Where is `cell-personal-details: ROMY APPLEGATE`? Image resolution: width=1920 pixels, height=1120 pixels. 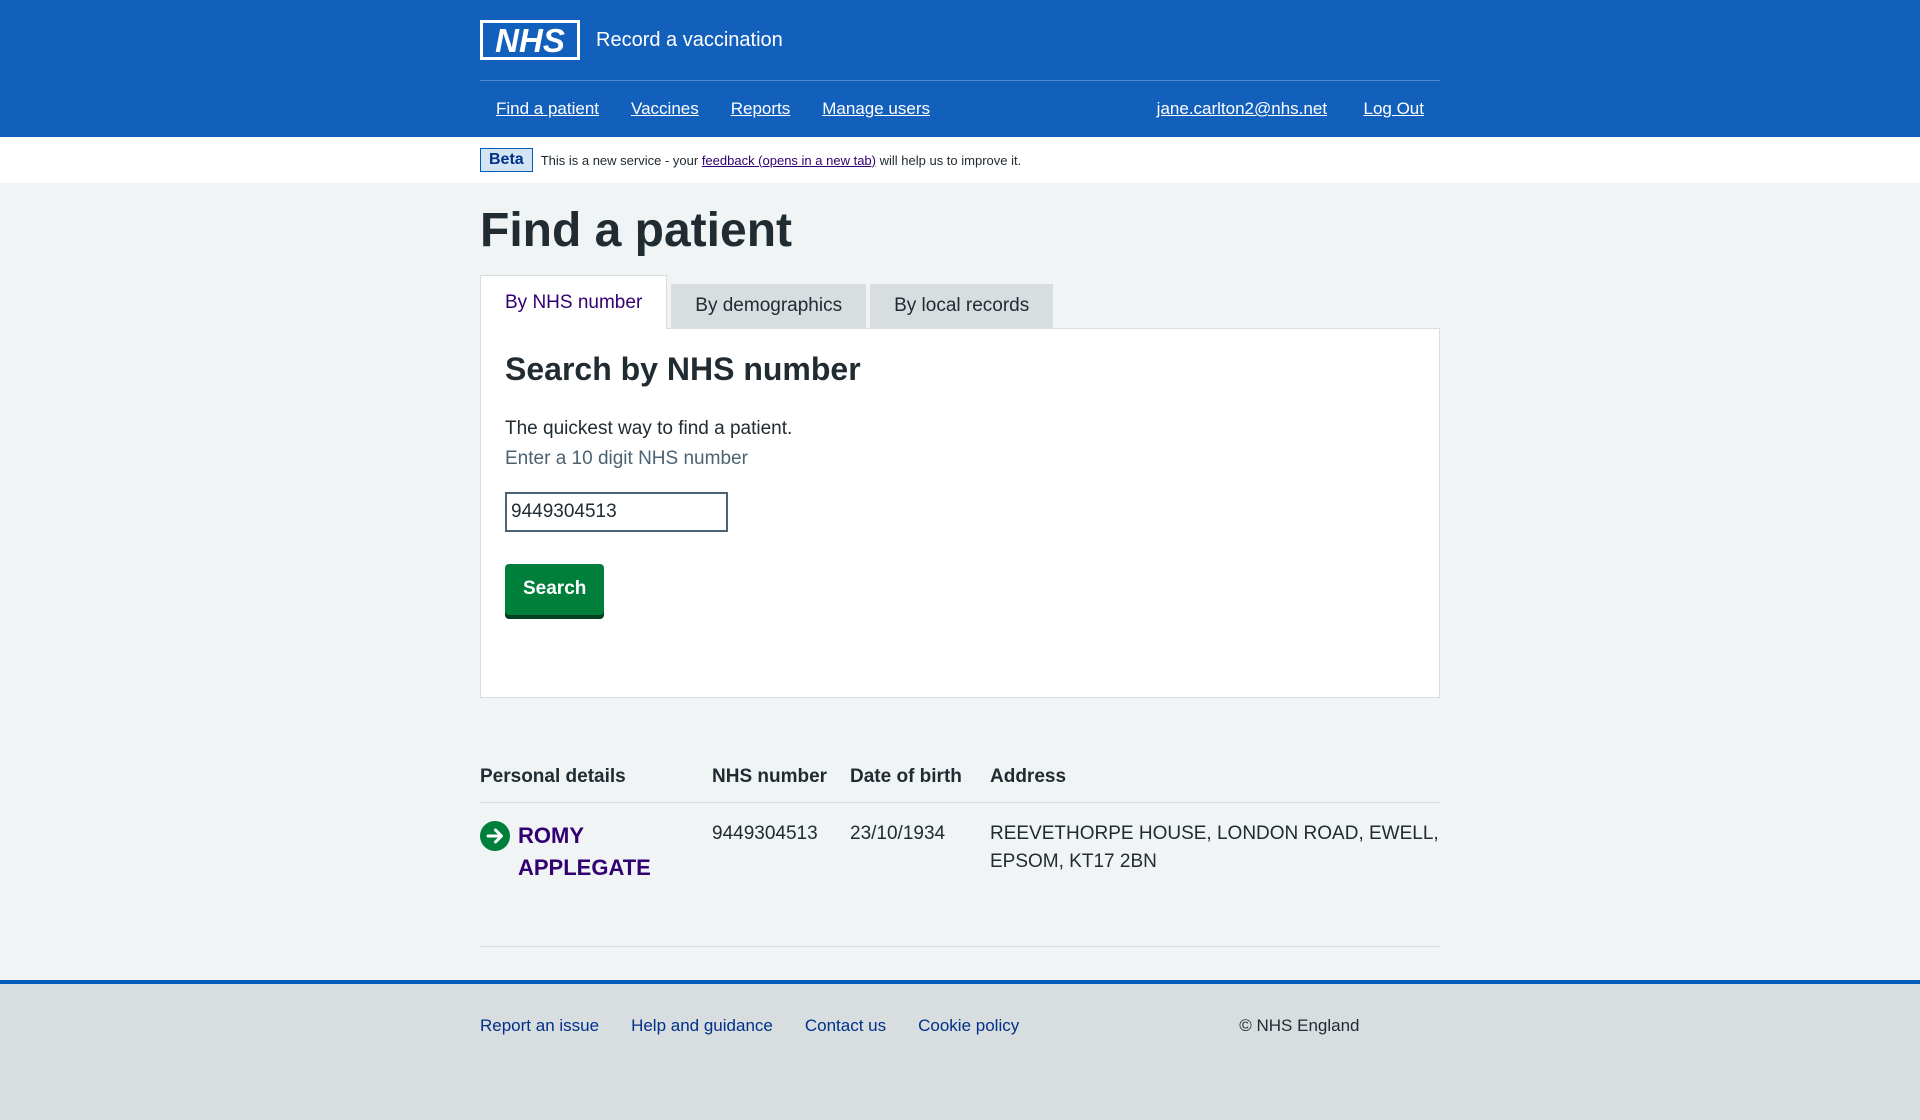
cell-personal-details: ROMY APPLEGATE is located at coordinates (596, 875).